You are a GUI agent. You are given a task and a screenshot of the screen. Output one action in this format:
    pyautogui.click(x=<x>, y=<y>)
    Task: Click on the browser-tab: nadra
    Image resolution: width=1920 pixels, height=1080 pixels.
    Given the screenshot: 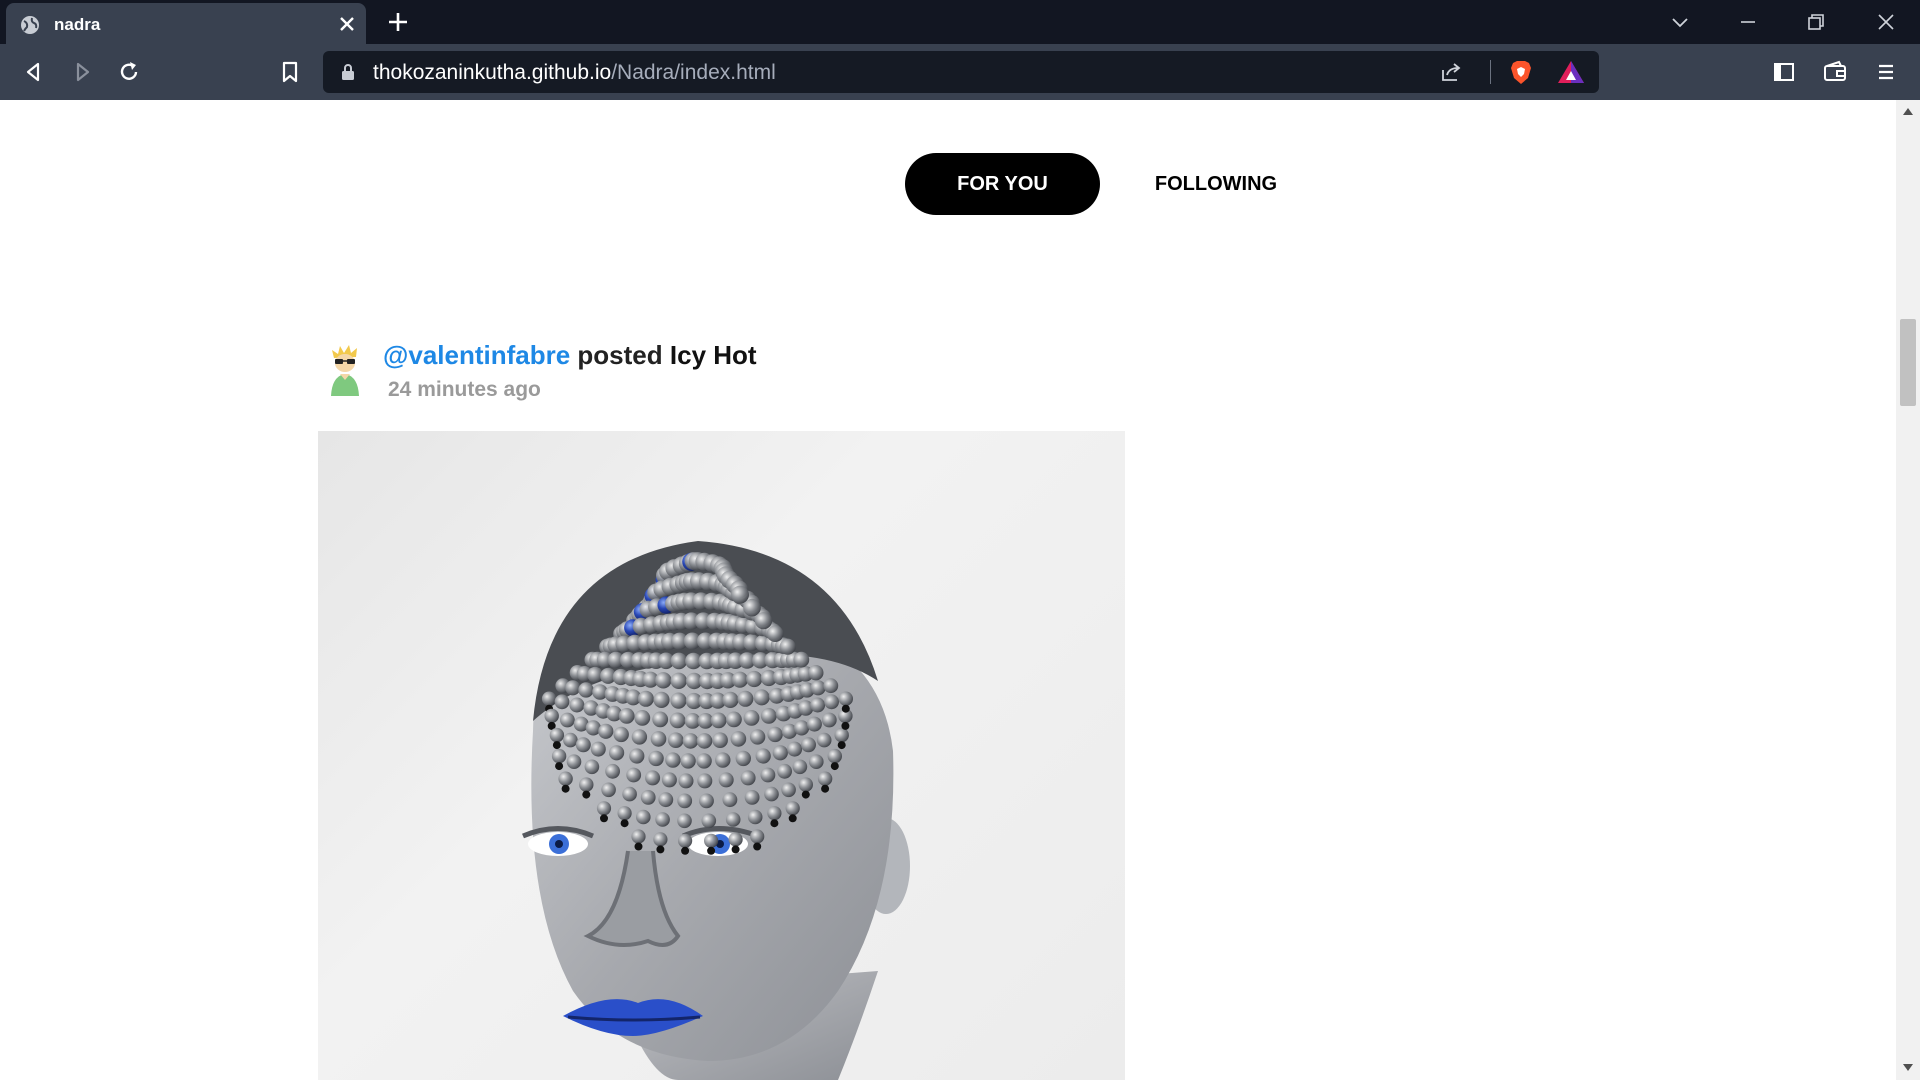 What is the action you would take?
    pyautogui.click(x=186, y=23)
    